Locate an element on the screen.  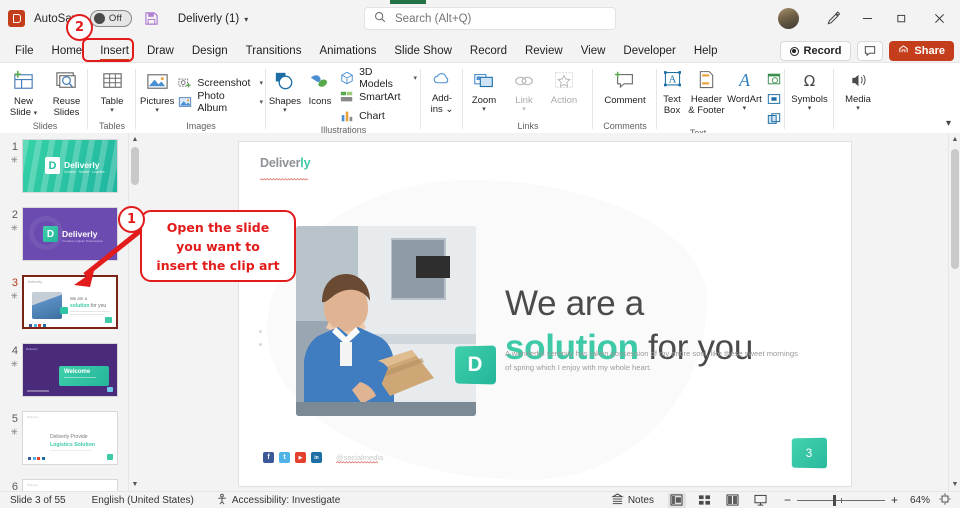
title-bar: AutoSave Off Deliverly (1) ▾ is located at coordinates (480, 18).